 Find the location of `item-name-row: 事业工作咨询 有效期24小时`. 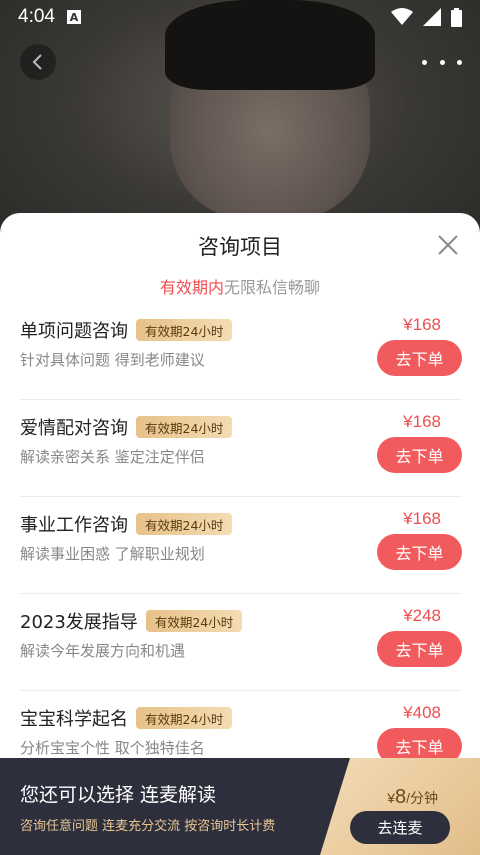

item-name-row: 事业工作咨询 有效期24小时 is located at coordinates (126, 524).